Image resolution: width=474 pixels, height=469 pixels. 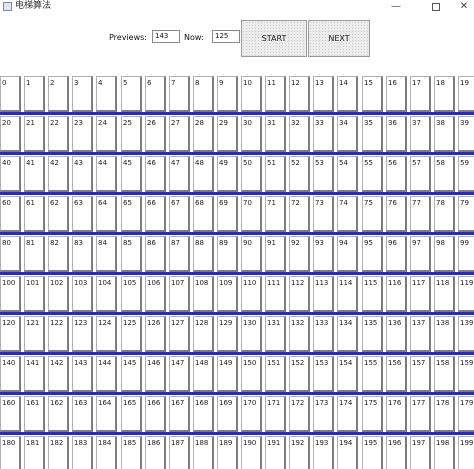 I want to click on floor-cell-196: 196, so click(x=396, y=452).